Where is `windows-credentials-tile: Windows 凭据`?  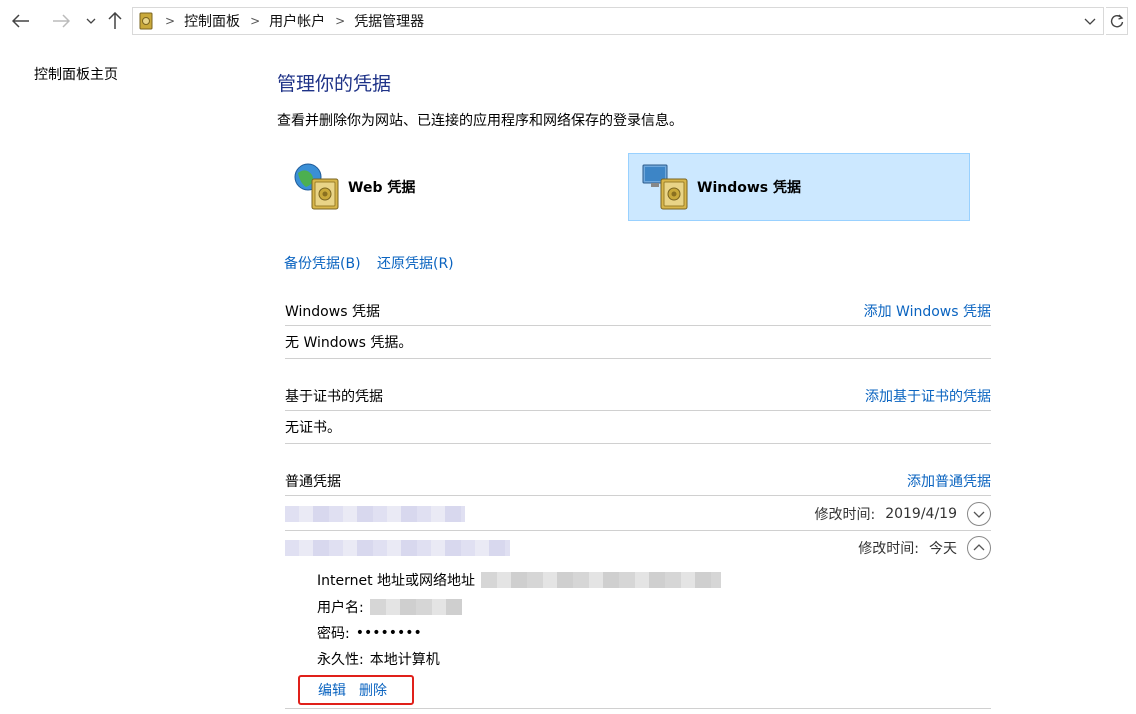 windows-credentials-tile: Windows 凭据 is located at coordinates (799, 187).